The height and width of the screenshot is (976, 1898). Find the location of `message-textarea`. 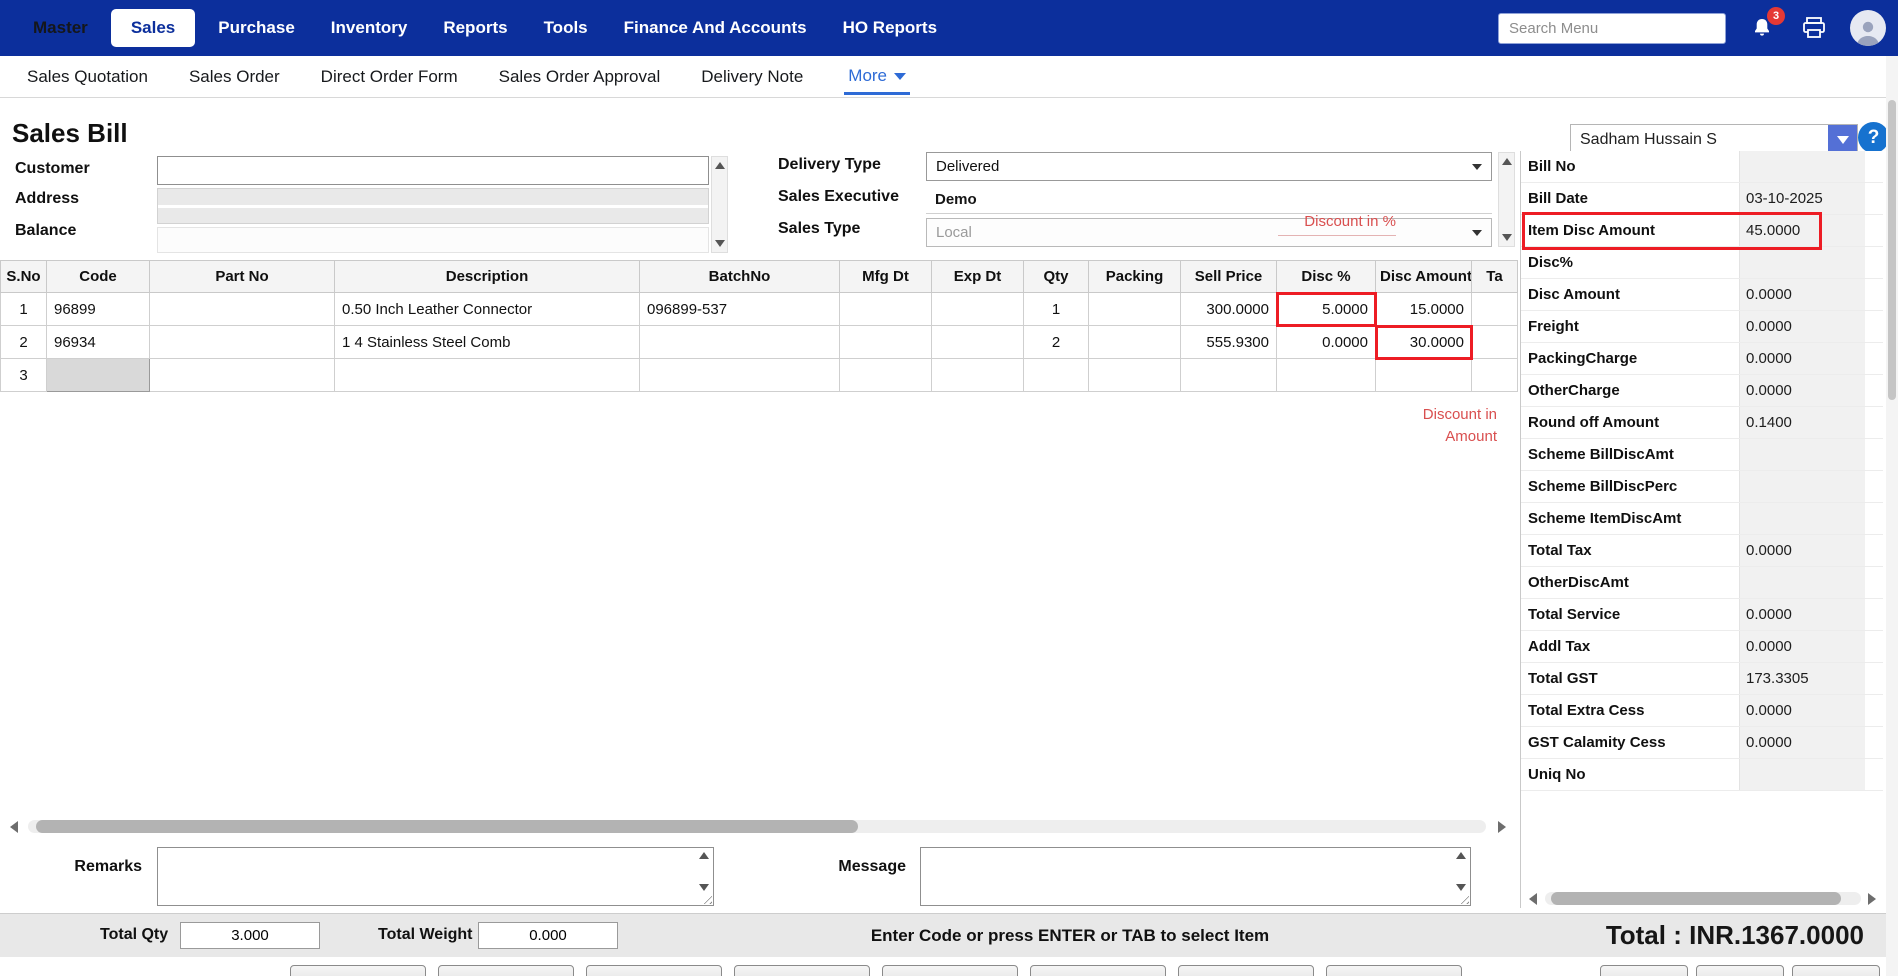

message-textarea is located at coordinates (1195, 876).